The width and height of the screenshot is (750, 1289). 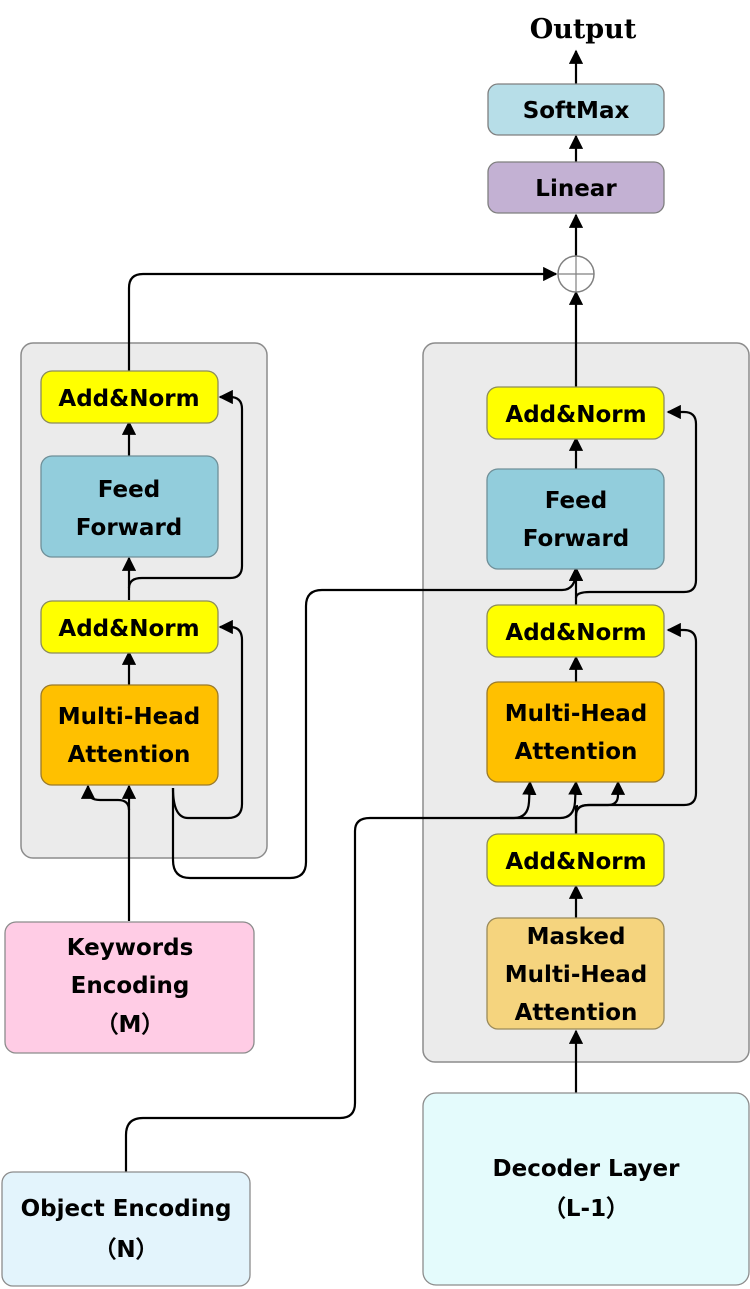 What do you see at coordinates (129, 506) in the screenshot?
I see `encoder-feed-forward: Feed Forward` at bounding box center [129, 506].